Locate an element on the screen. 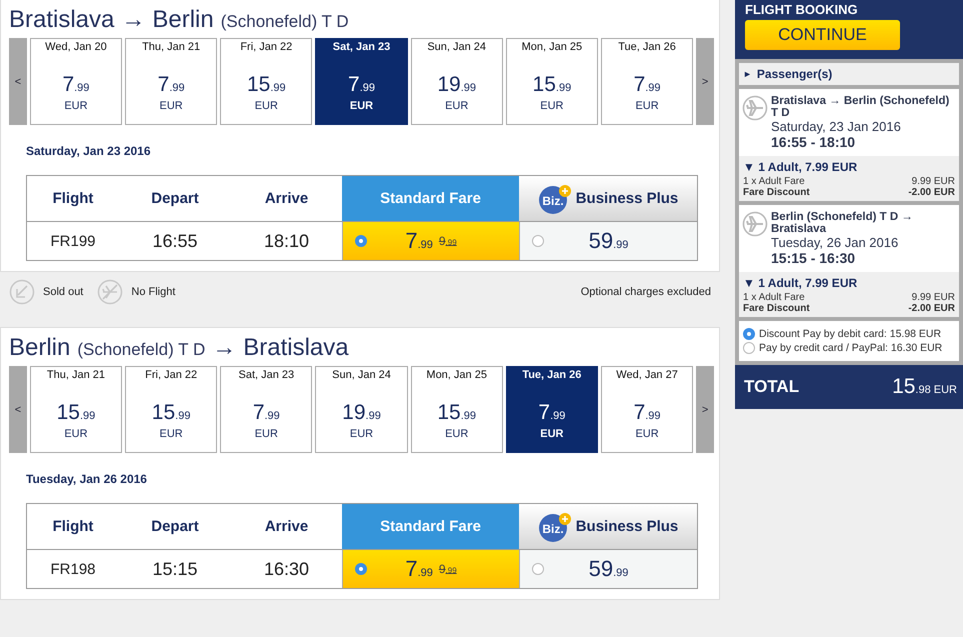 This screenshot has width=963, height=637. expand-marker: ► is located at coordinates (747, 74).